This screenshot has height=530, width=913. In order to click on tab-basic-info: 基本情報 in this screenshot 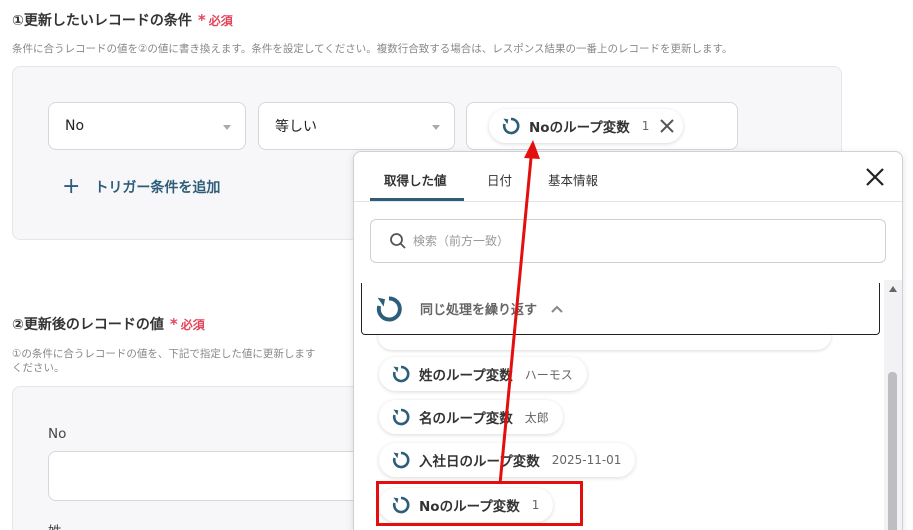, I will do `click(573, 179)`.